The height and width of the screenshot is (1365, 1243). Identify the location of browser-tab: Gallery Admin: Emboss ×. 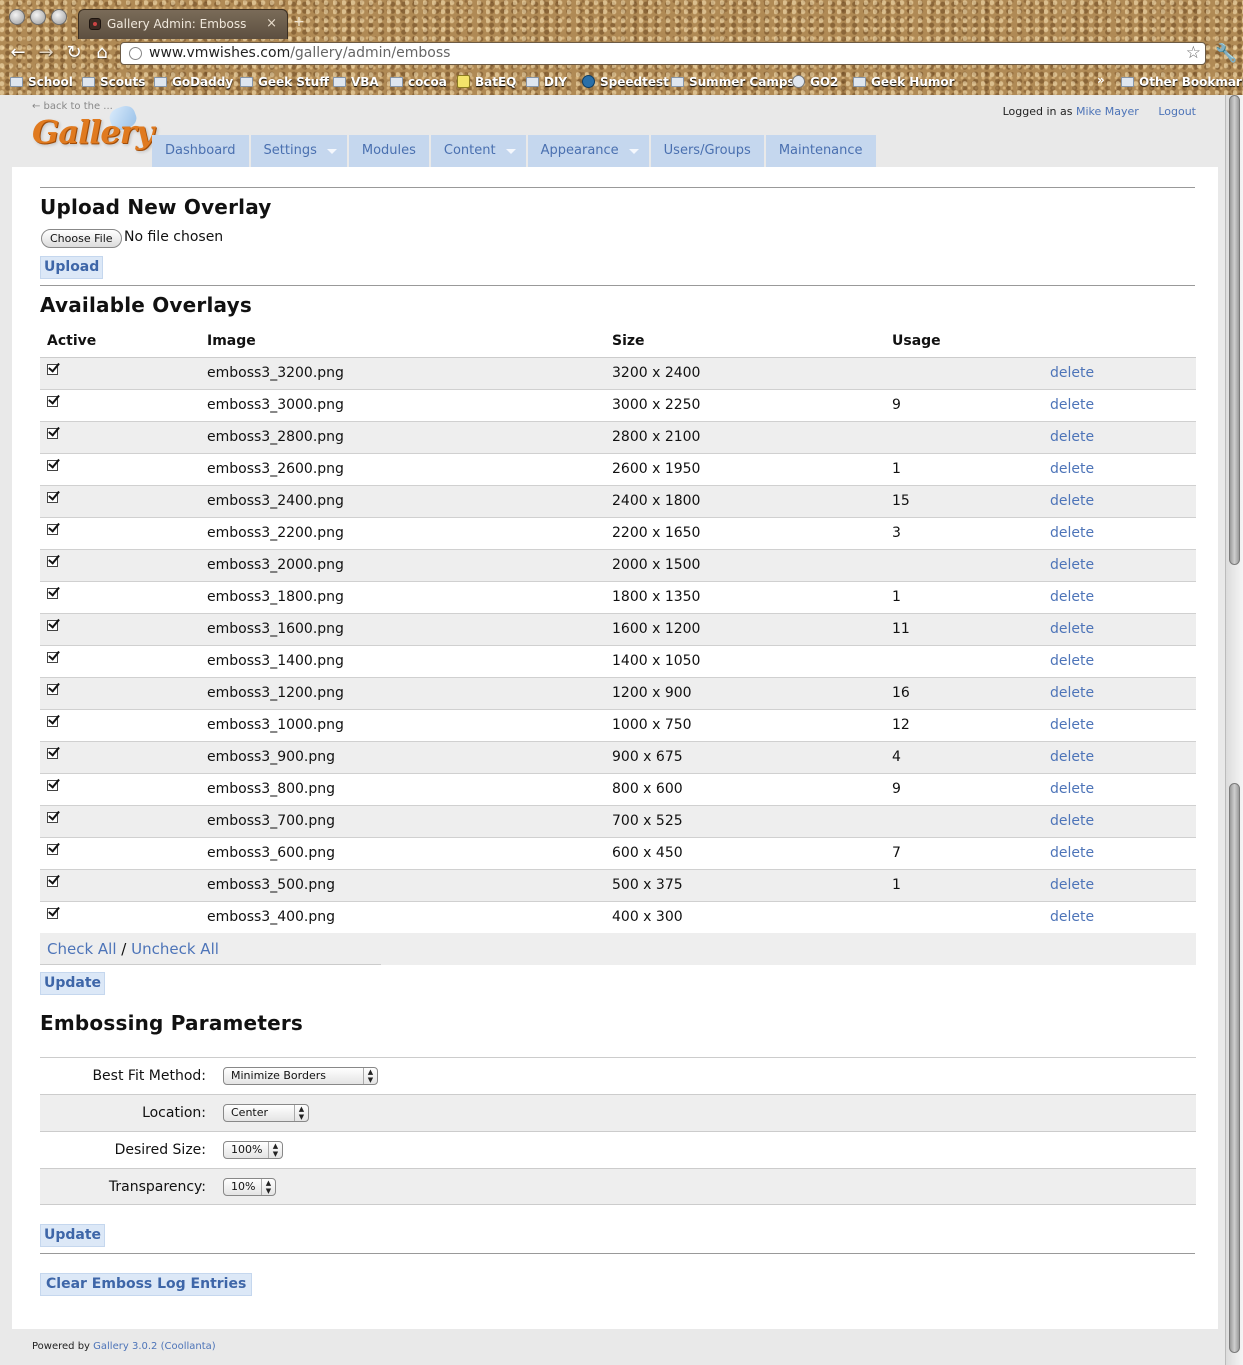
(183, 24).